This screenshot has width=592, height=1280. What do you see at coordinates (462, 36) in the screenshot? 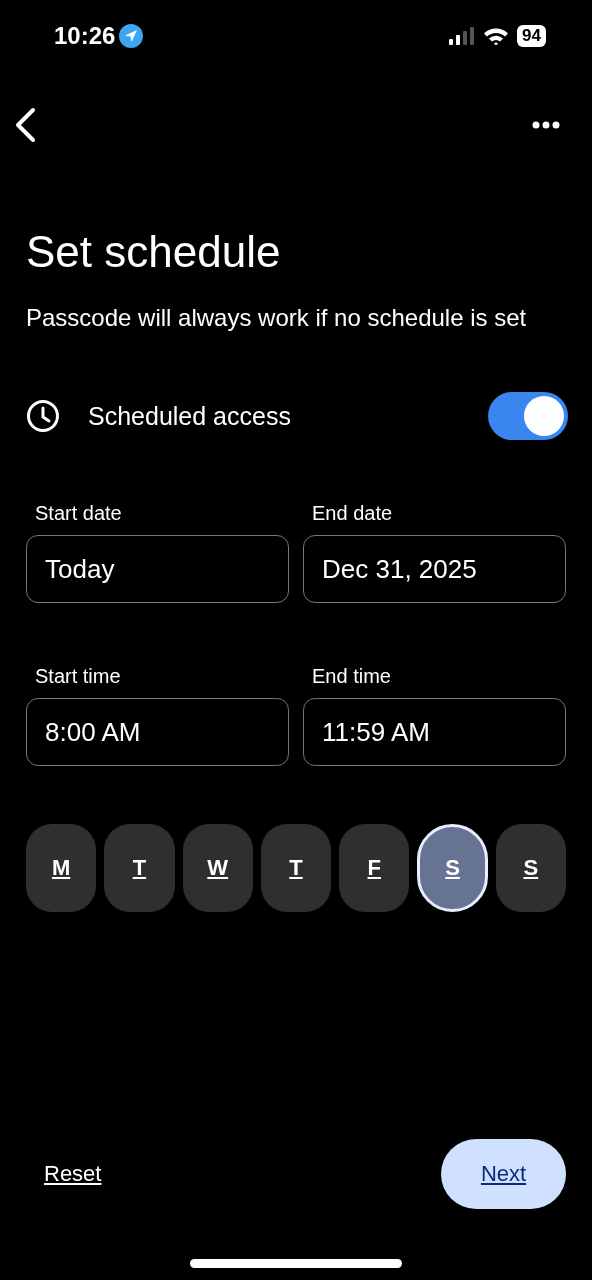
I see `signal-icon` at bounding box center [462, 36].